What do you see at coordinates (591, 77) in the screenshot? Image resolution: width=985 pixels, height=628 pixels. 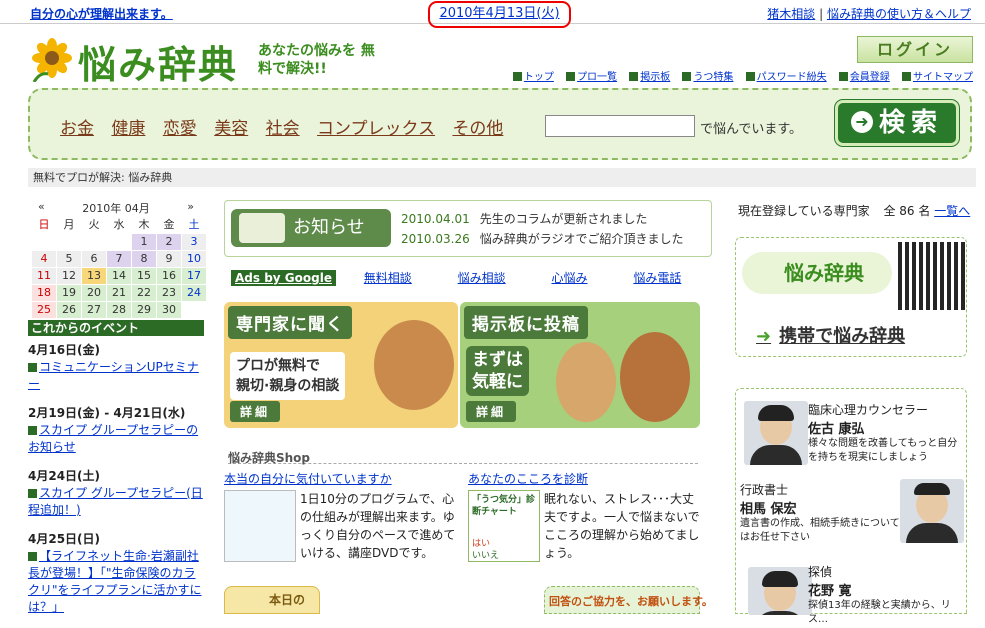 I see `nav-pro-list: プロ一覧` at bounding box center [591, 77].